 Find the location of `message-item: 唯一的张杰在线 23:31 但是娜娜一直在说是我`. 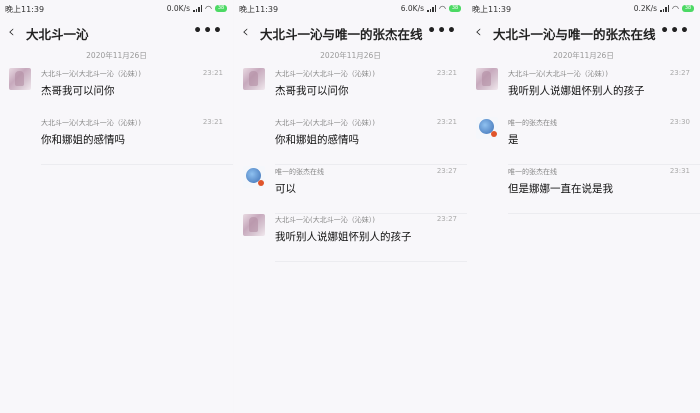

message-item: 唯一的张杰在线 23:31 但是娜娜一直在说是我 is located at coordinates (583, 190).